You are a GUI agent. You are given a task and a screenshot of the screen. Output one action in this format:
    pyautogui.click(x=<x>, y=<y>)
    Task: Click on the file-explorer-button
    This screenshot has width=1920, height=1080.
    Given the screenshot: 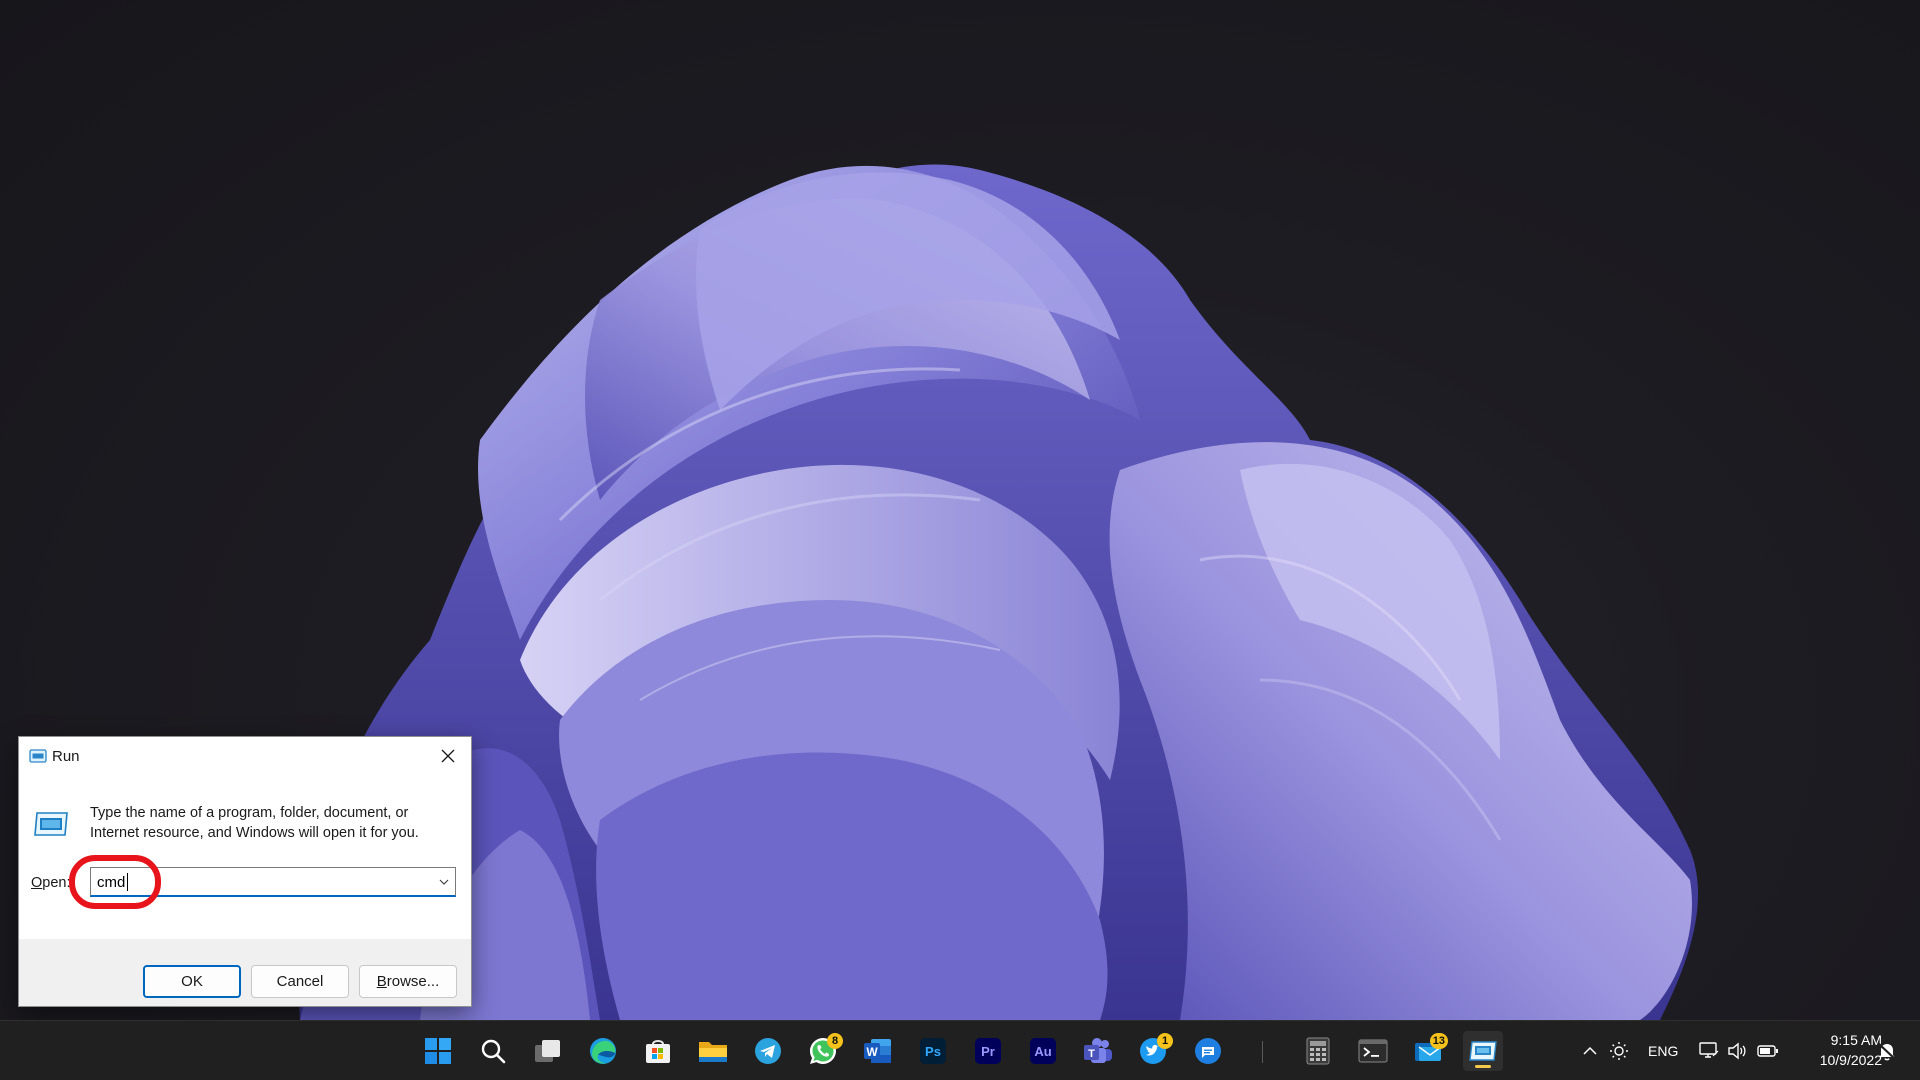 What is the action you would take?
    pyautogui.click(x=713, y=1051)
    